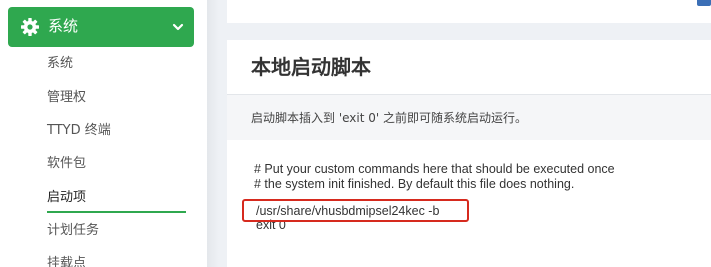 This screenshot has width=711, height=267. I want to click on chevron-down-icon, so click(178, 27).